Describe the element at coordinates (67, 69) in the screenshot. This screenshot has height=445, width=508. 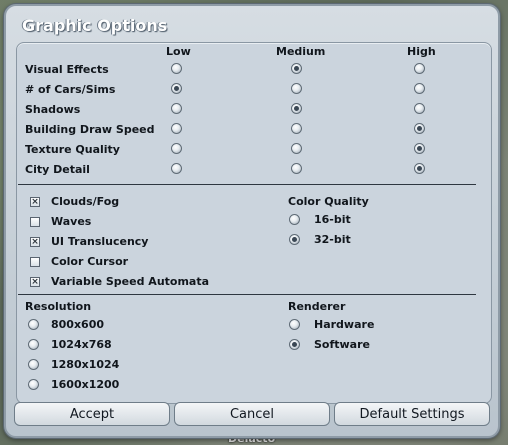
I see `row-label-visual-effects: Visual Effects` at that location.